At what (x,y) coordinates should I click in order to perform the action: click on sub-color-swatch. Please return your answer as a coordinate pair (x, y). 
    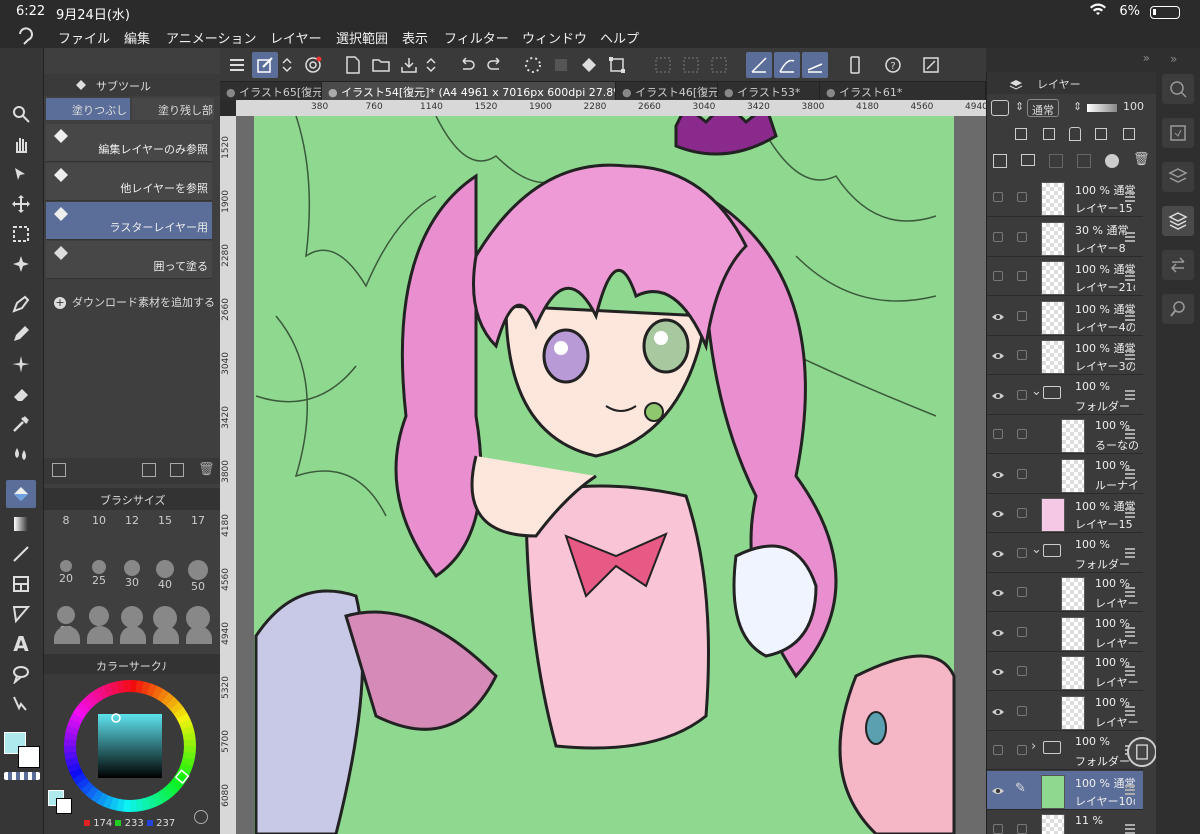
    Looking at the image, I should click on (29, 757).